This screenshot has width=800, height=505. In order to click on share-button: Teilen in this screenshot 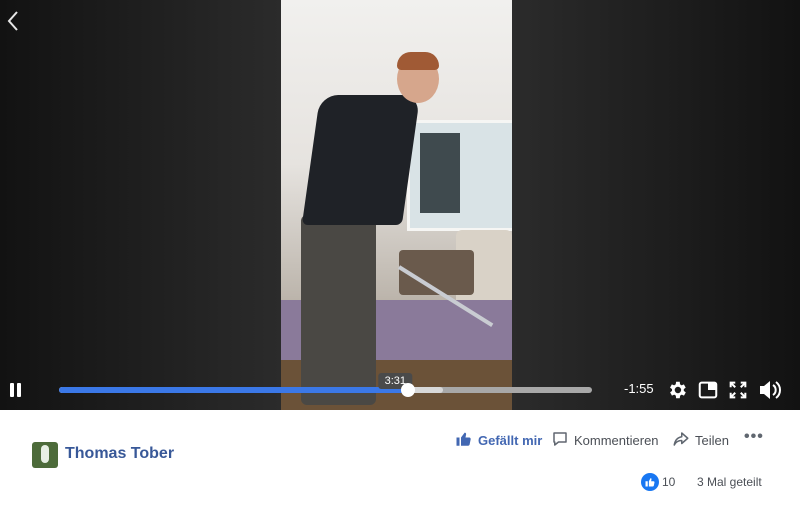, I will do `click(700, 440)`.